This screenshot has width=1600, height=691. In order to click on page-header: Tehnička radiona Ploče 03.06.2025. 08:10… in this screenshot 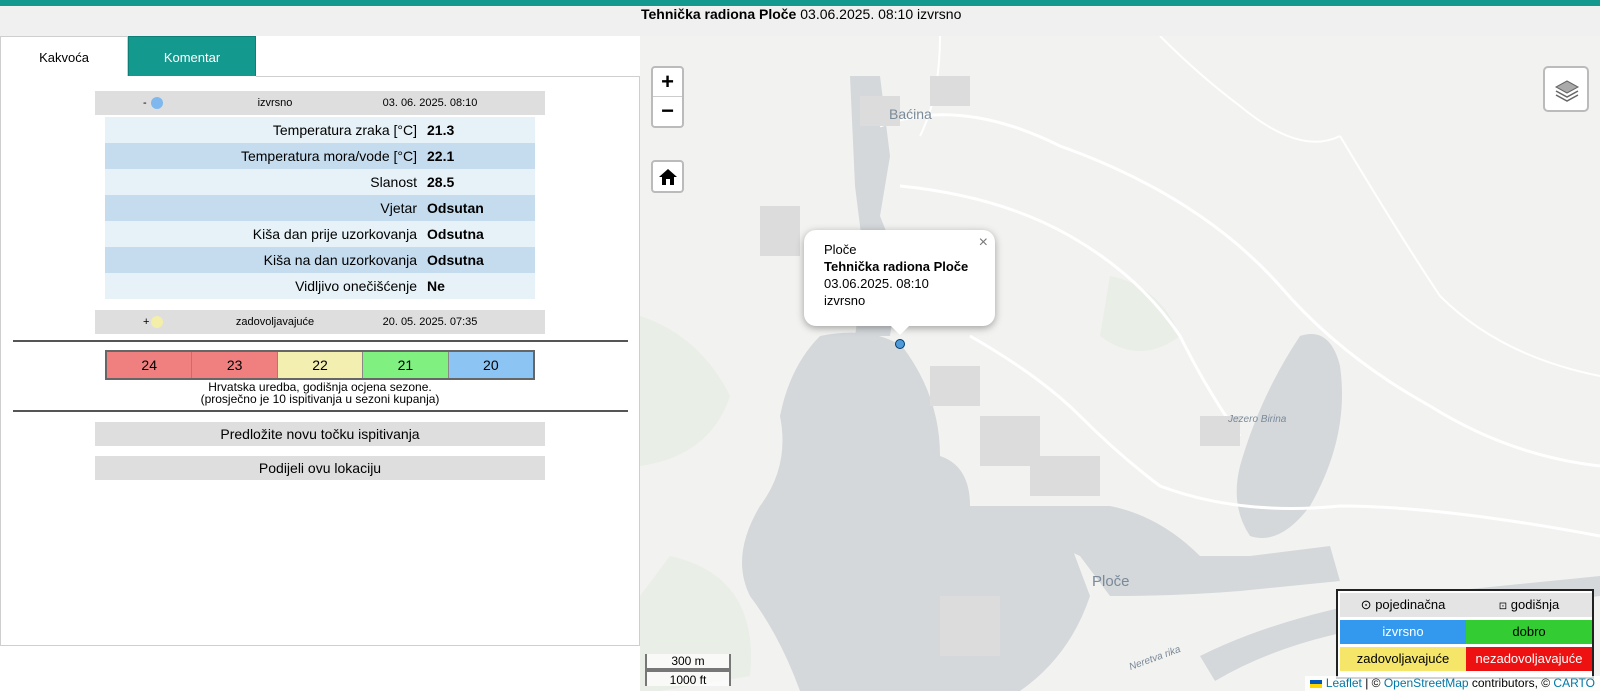, I will do `click(800, 21)`.